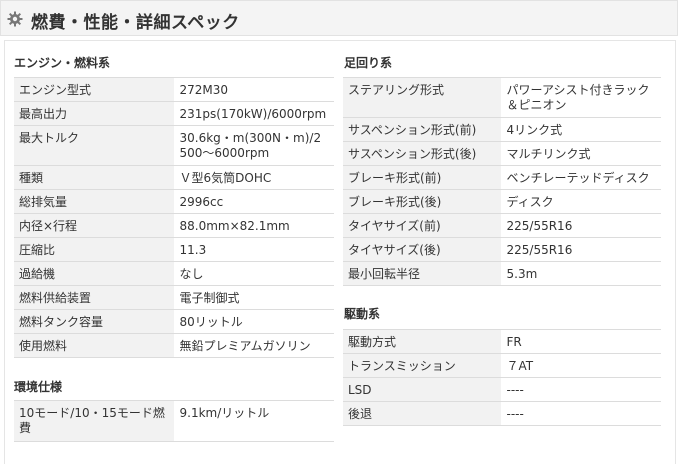  Describe the element at coordinates (422, 177) in the screenshot. I see `spec-label: ブレーキ形式(前)` at that location.